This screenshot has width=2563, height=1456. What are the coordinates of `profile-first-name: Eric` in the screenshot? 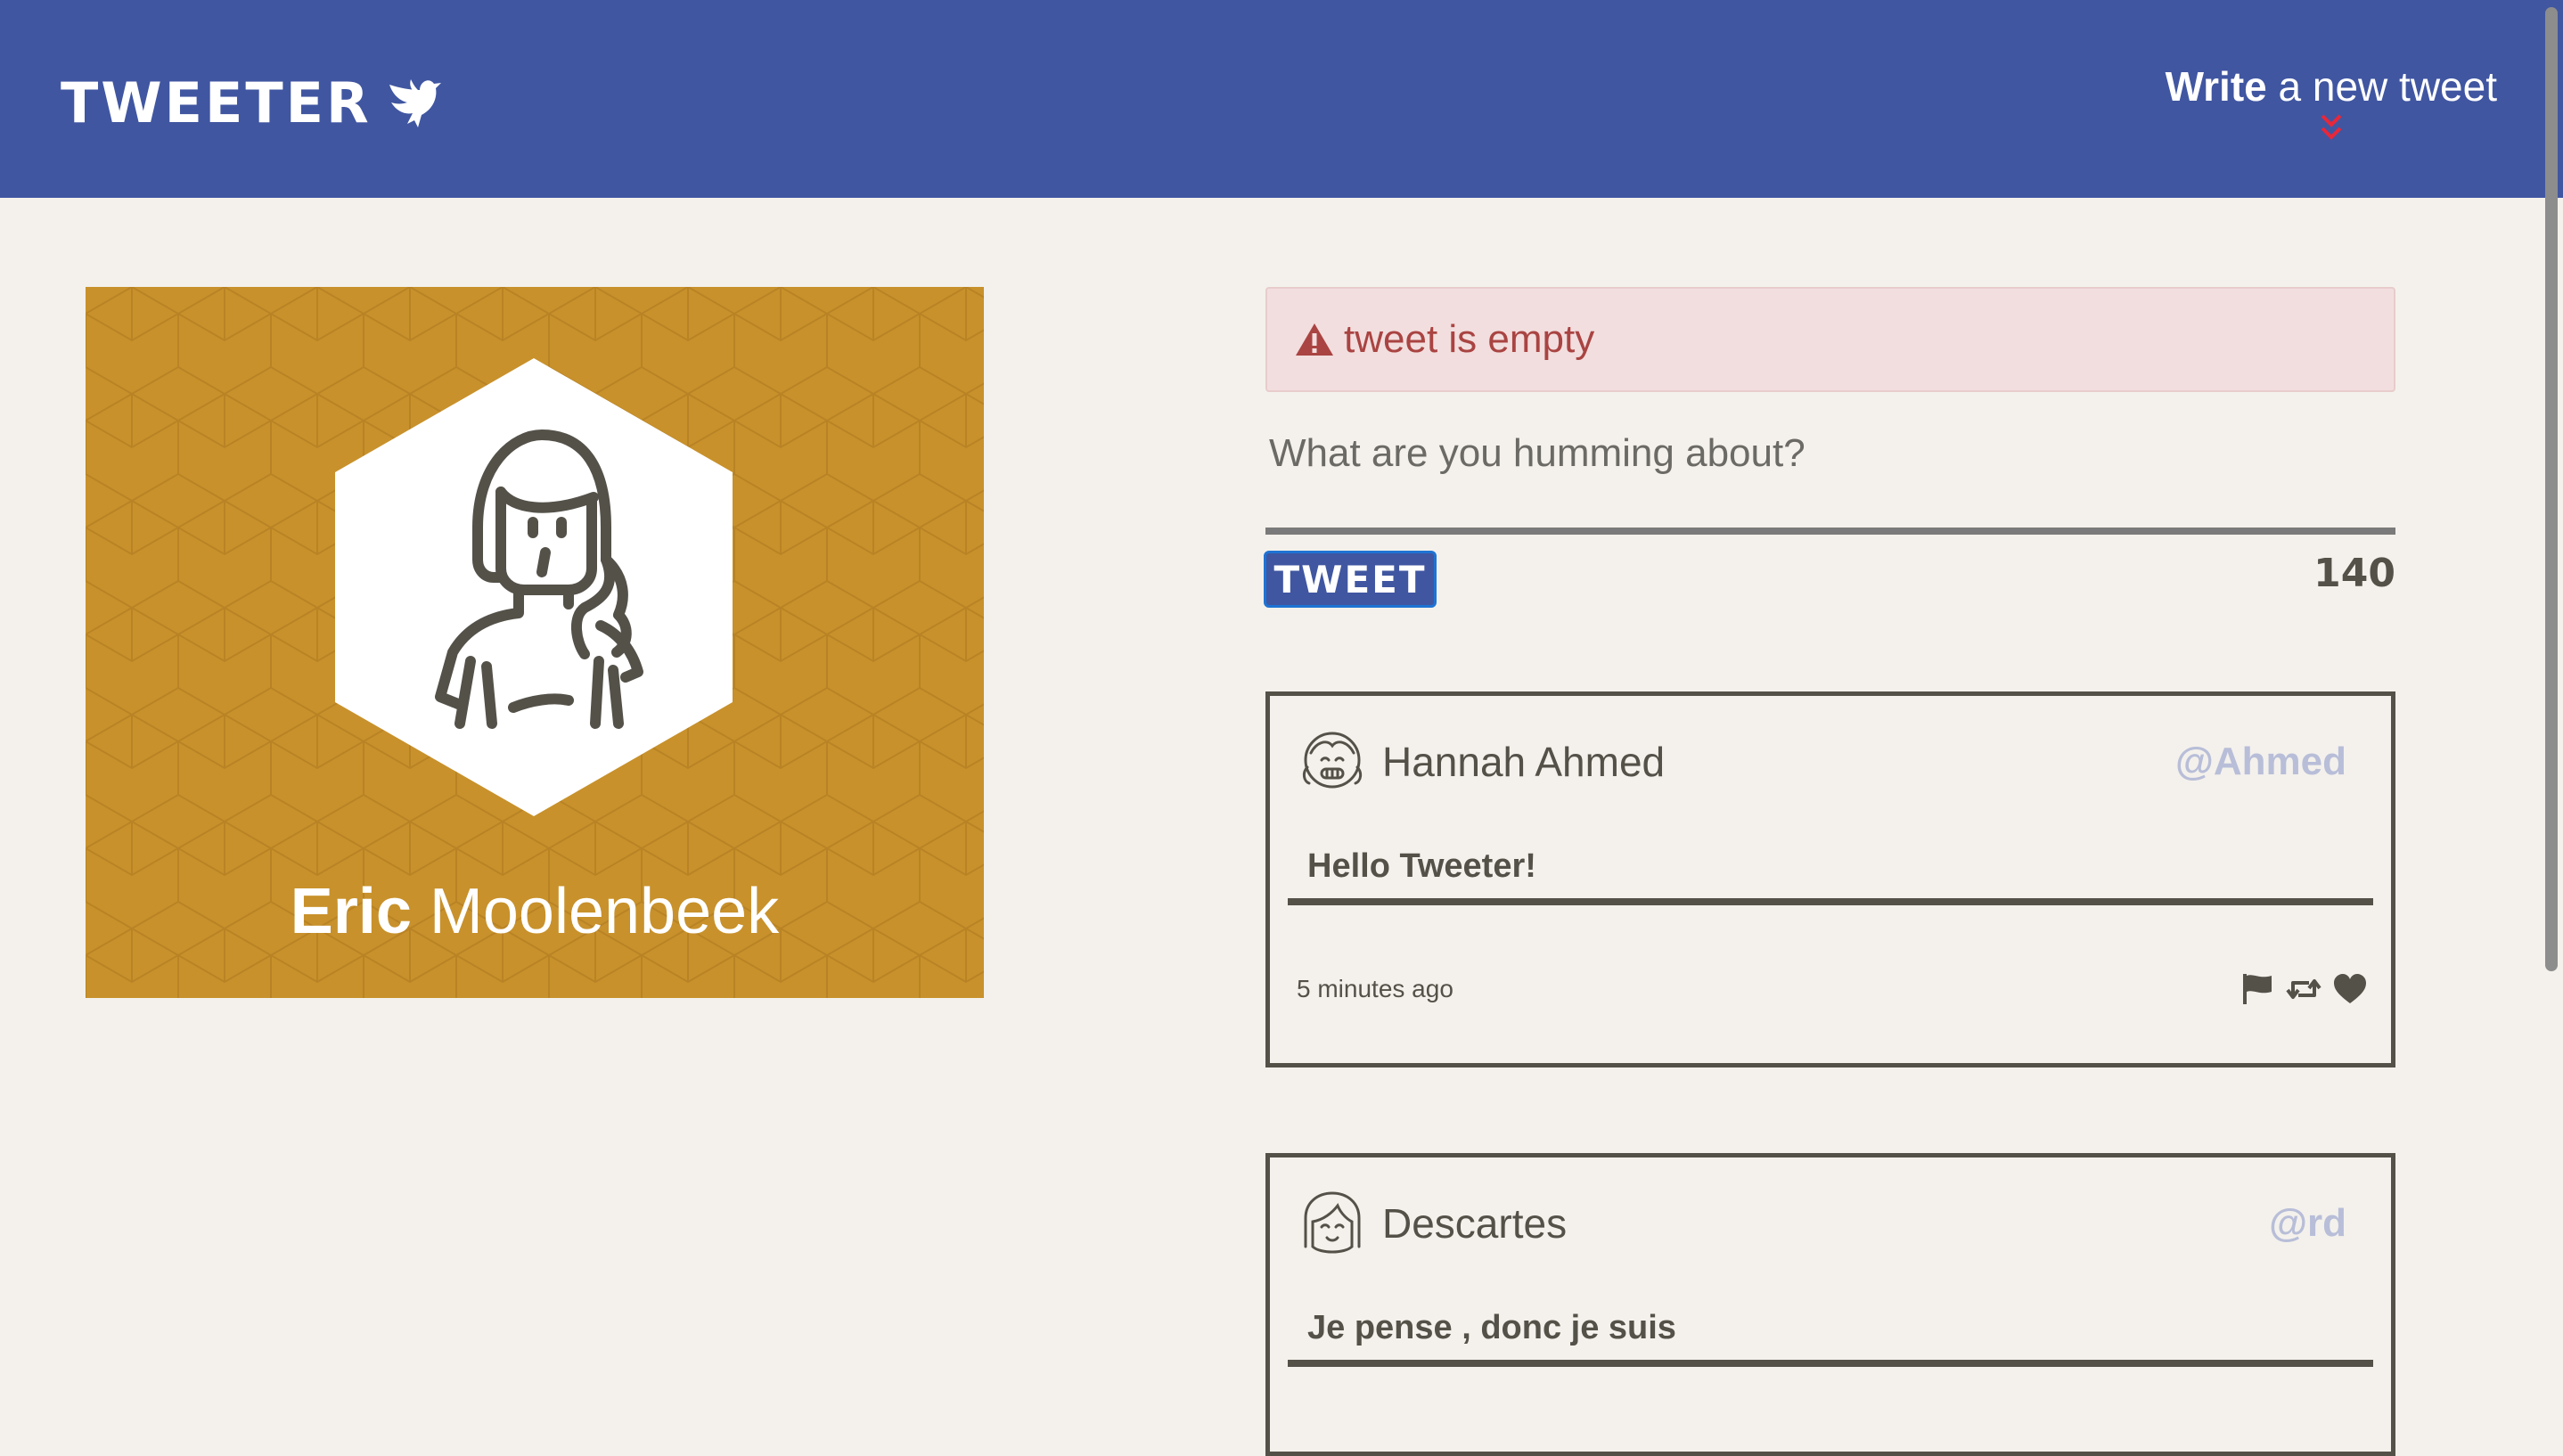 It's located at (351, 912).